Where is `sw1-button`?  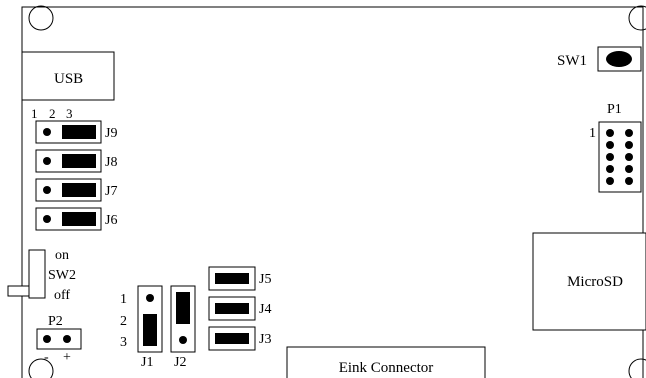
sw1-button is located at coordinates (619, 59).